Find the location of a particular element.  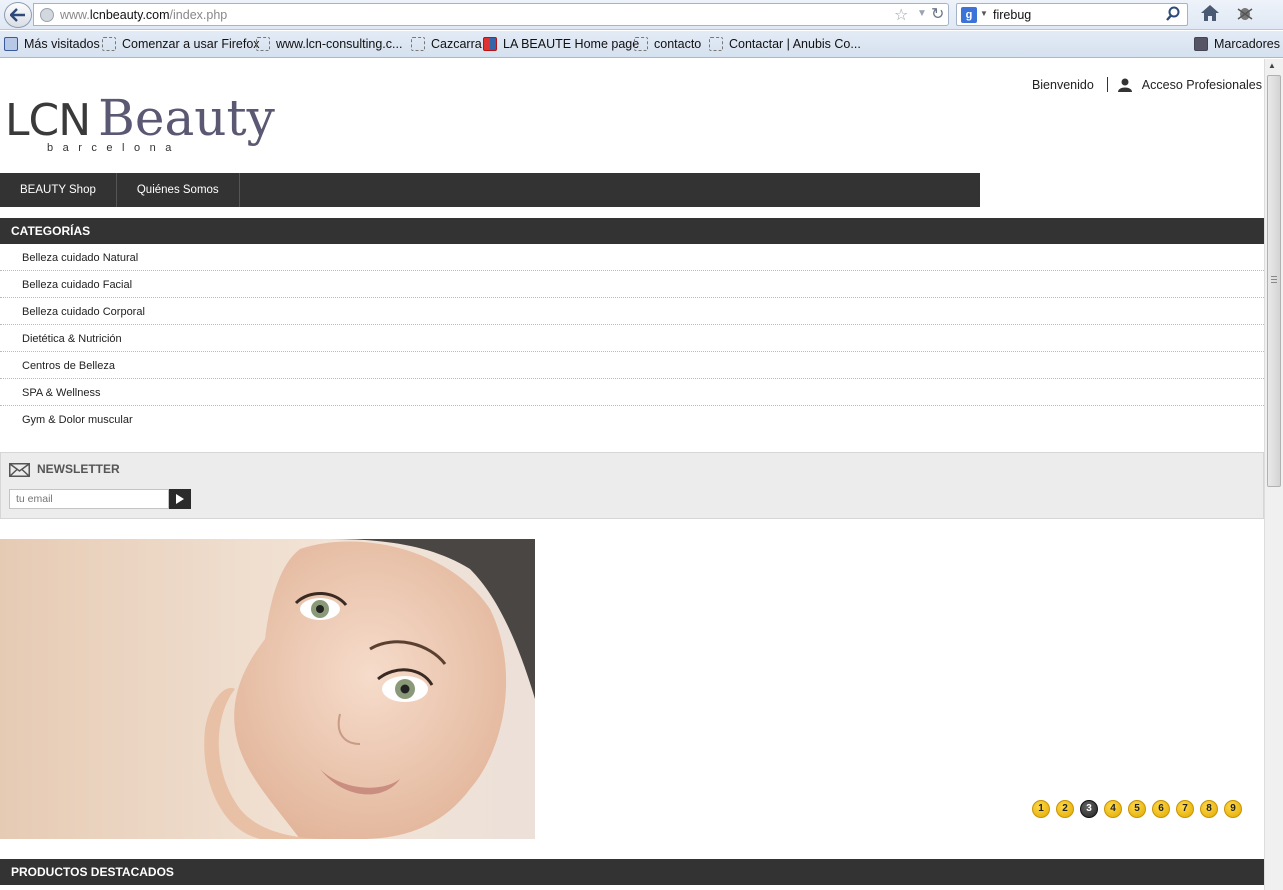

envelope-icon is located at coordinates (19, 470).